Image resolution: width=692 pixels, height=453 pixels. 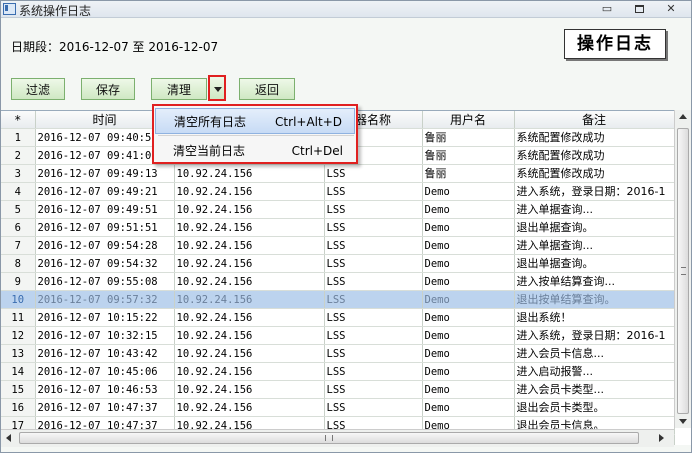 I want to click on table-cell: 12, so click(x=18, y=335).